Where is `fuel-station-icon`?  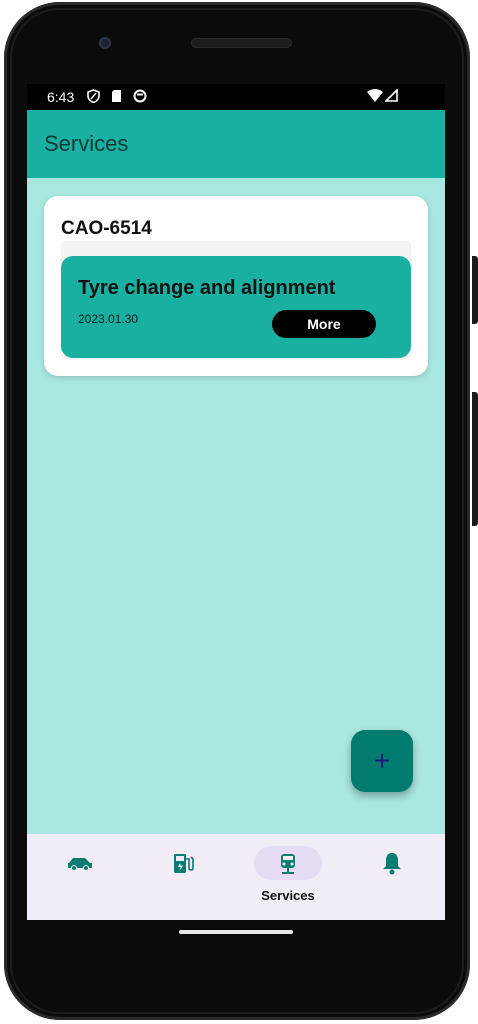
fuel-station-icon is located at coordinates (183, 863).